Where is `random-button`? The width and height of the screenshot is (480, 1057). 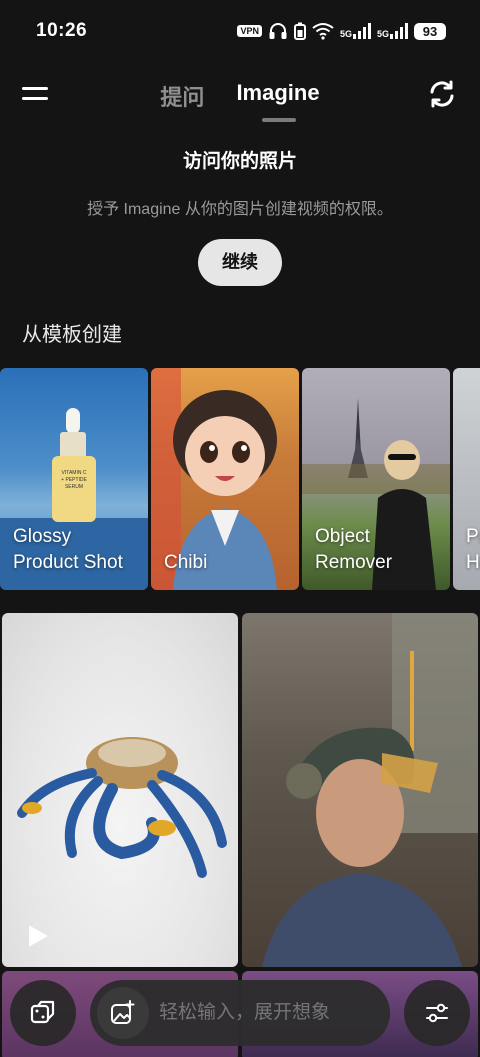 random-button is located at coordinates (43, 1013).